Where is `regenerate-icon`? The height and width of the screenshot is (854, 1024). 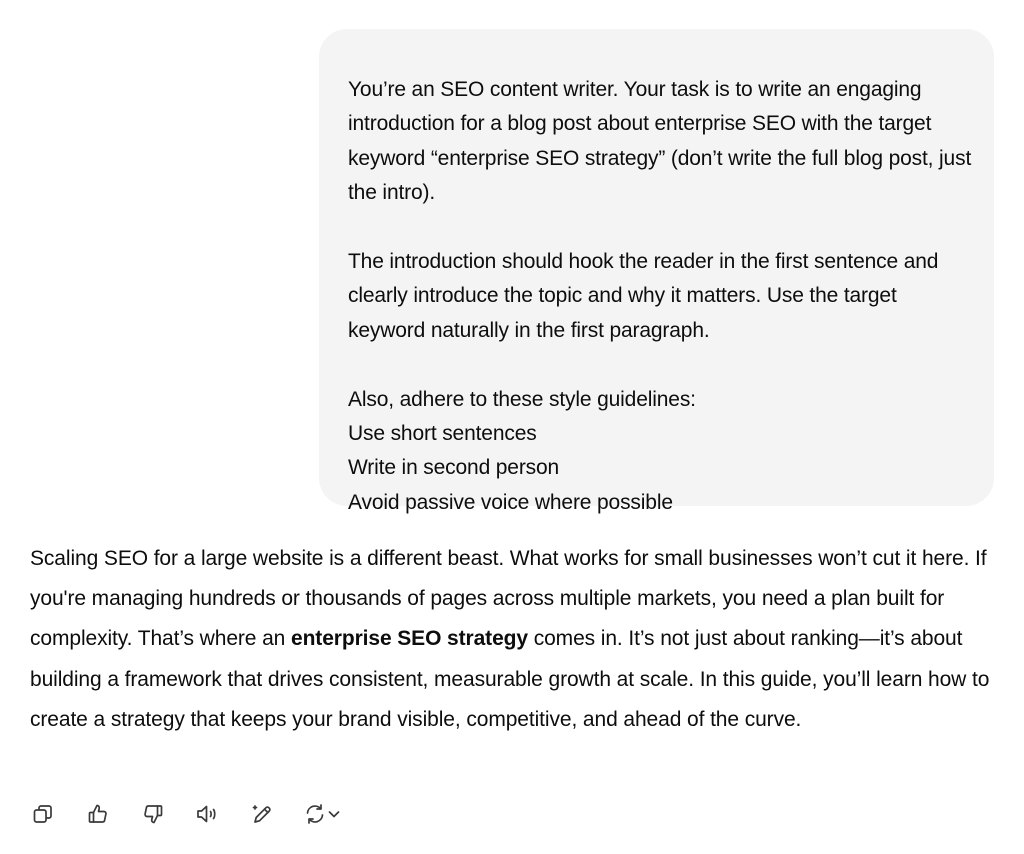
regenerate-icon is located at coordinates (315, 814).